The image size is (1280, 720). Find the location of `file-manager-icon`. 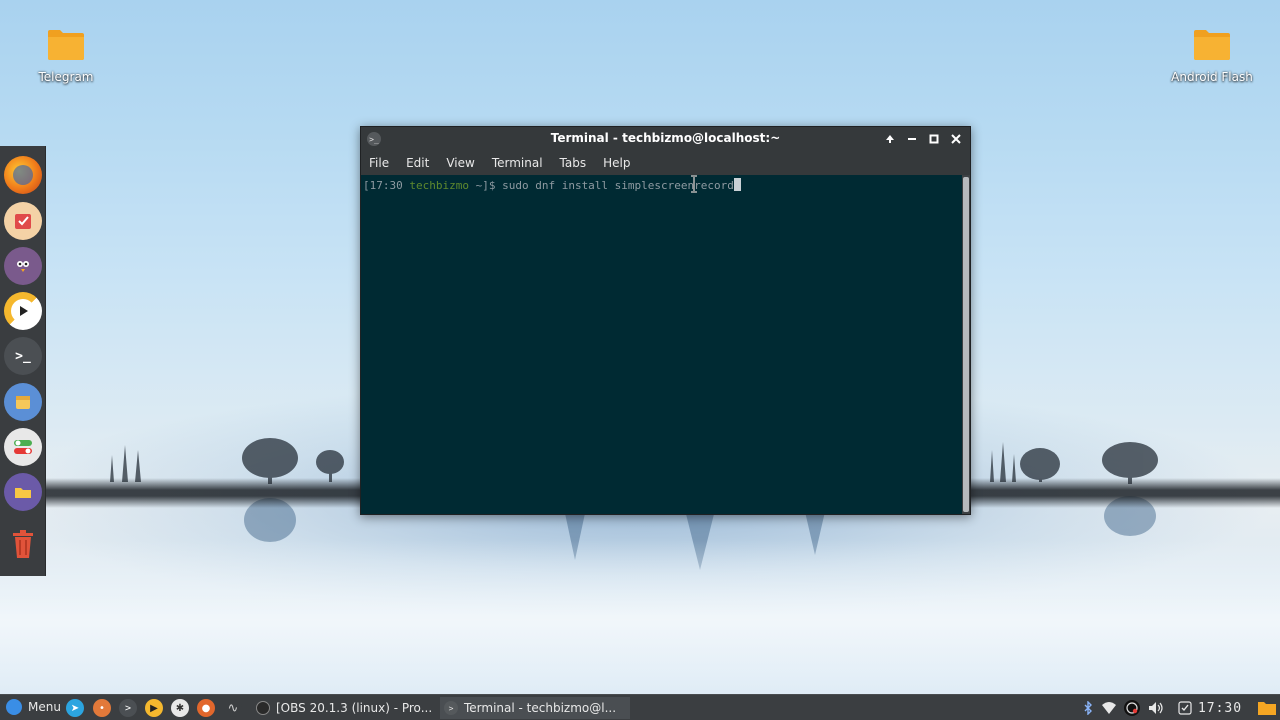

file-manager-icon is located at coordinates (23, 493).